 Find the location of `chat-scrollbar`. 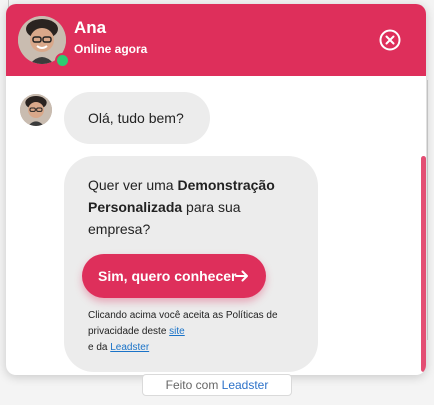

chat-scrollbar is located at coordinates (423, 264).